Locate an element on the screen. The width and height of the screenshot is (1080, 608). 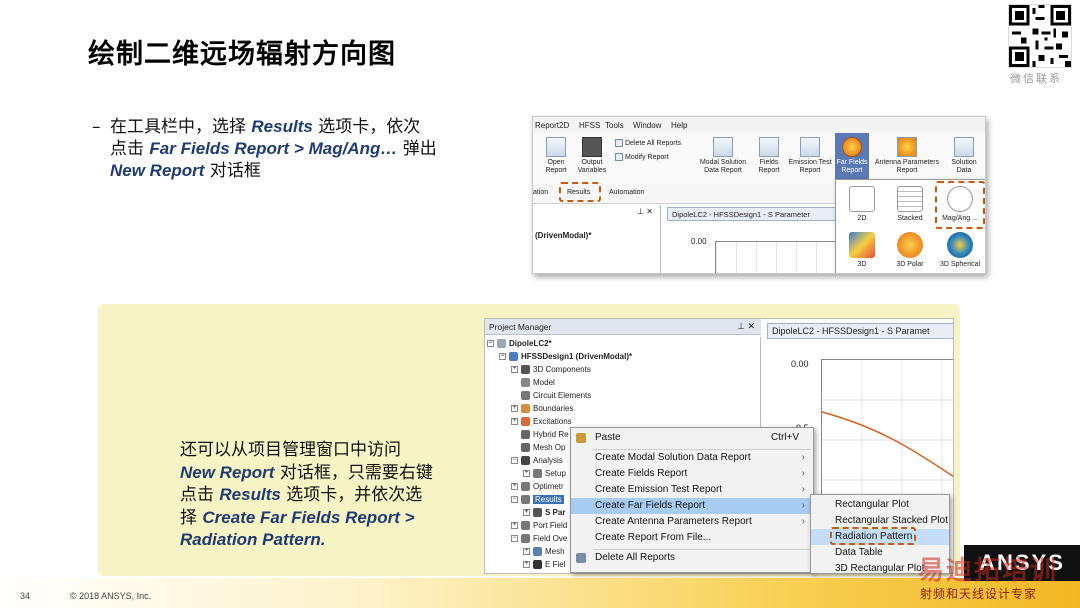
tree-label: 3D Components is located at coordinates (562, 369).